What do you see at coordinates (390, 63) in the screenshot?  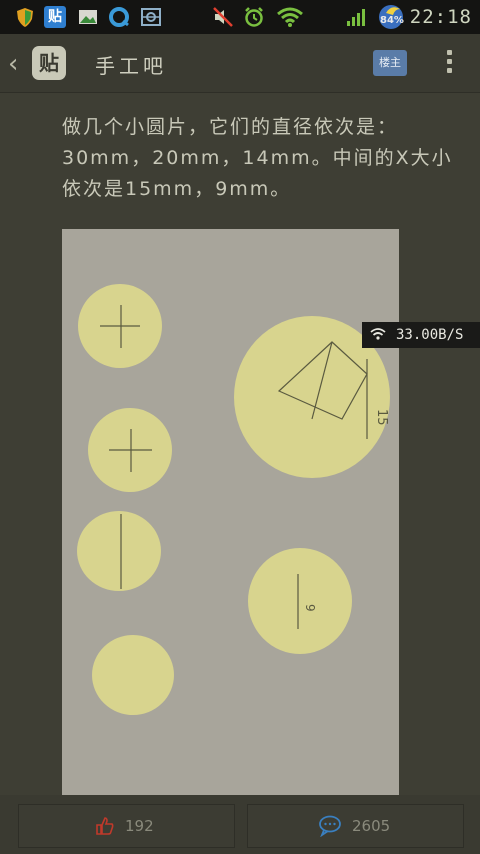 I see `only-op-button: 楼主` at bounding box center [390, 63].